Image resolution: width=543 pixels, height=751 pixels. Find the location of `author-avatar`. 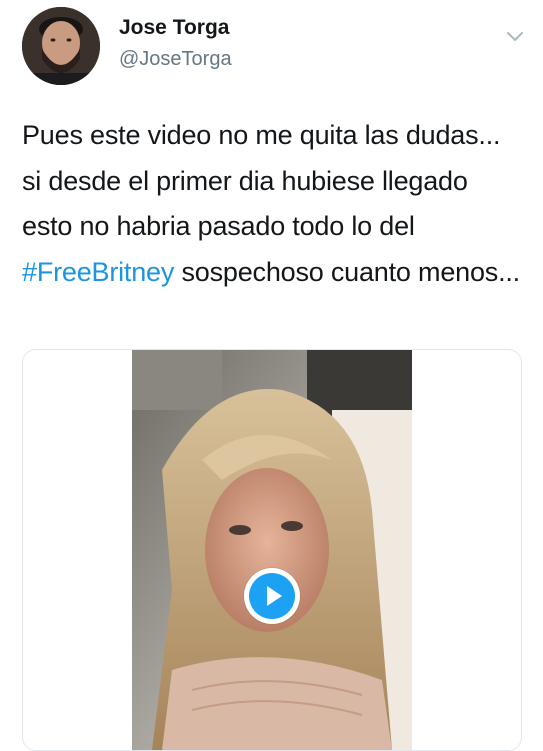

author-avatar is located at coordinates (61, 46).